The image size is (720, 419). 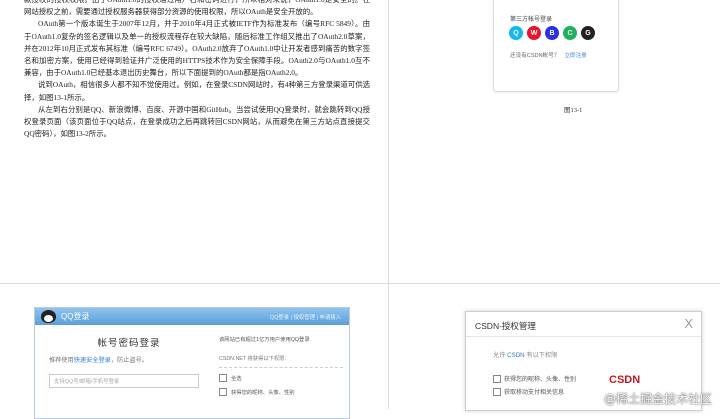 I want to click on permission-row: 获取移动支付相关信息, so click(x=528, y=391).